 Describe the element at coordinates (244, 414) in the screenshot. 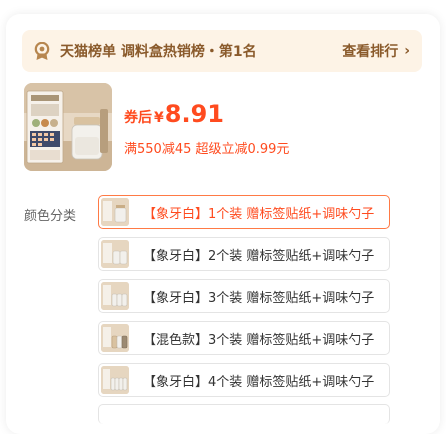

I see `variant-option` at that location.